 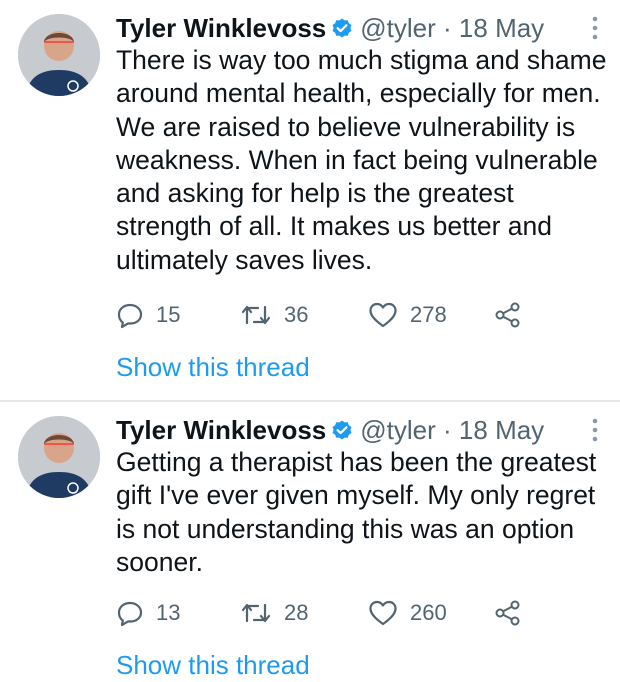 What do you see at coordinates (148, 613) in the screenshot?
I see `reply-button: 13` at bounding box center [148, 613].